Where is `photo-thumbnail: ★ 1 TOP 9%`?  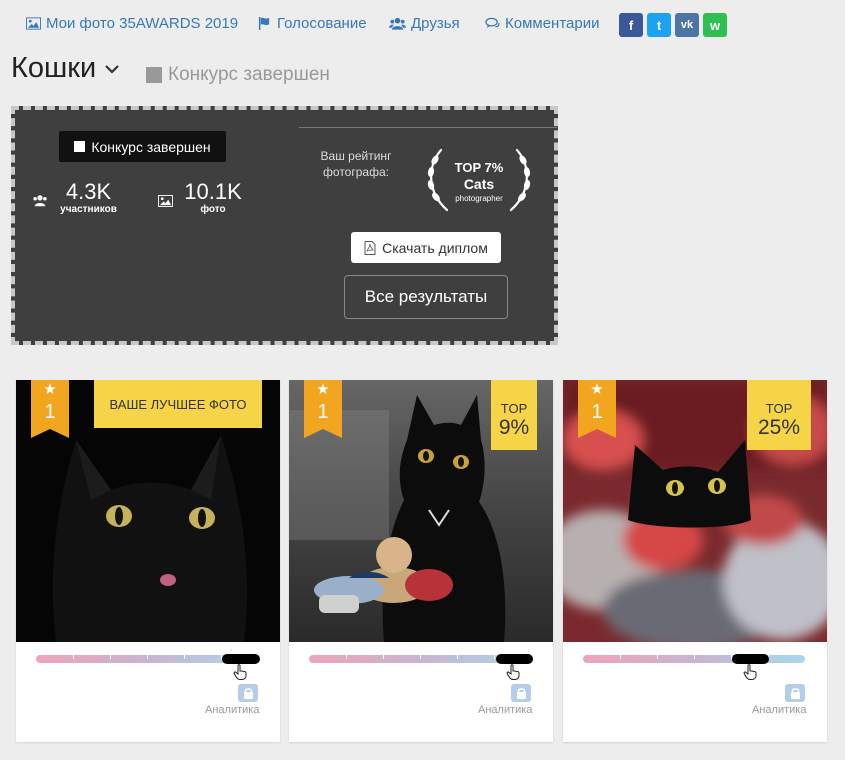
photo-thumbnail: ★ 1 TOP 9% is located at coordinates (421, 511).